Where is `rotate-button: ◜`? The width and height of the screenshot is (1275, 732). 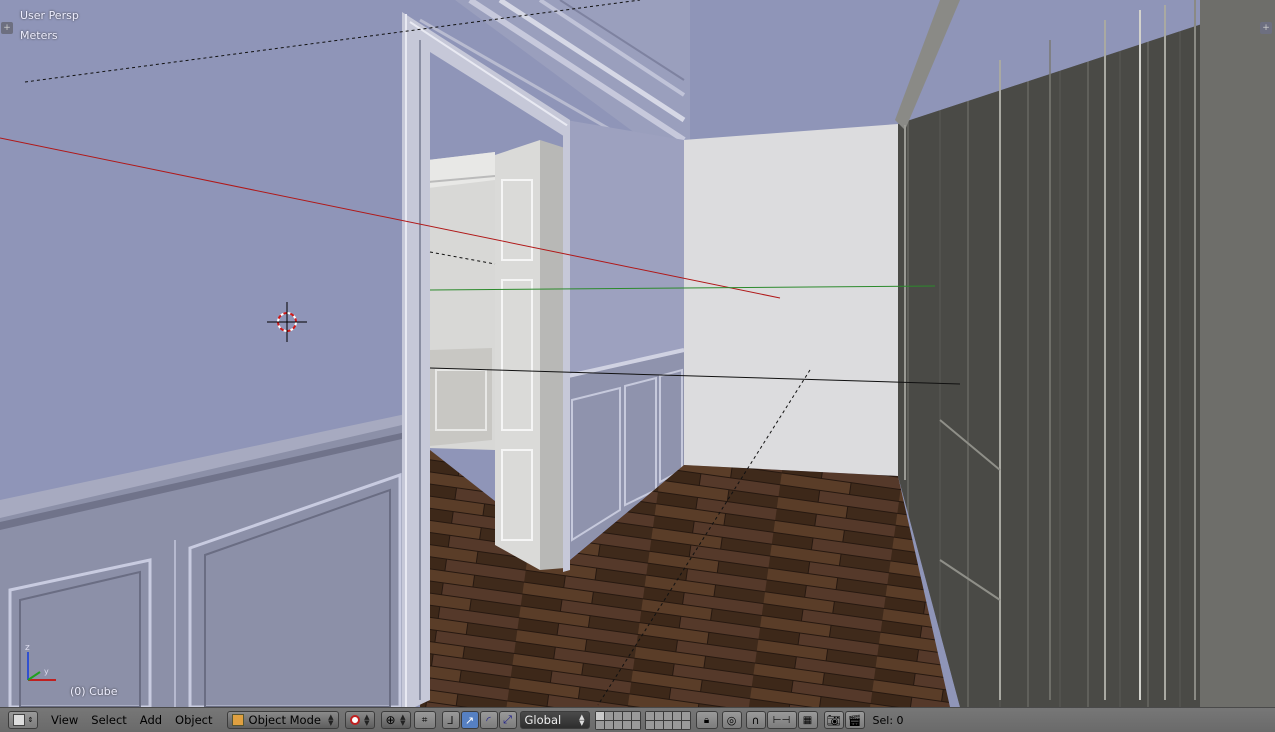
rotate-button: ◜ is located at coordinates (488, 720).